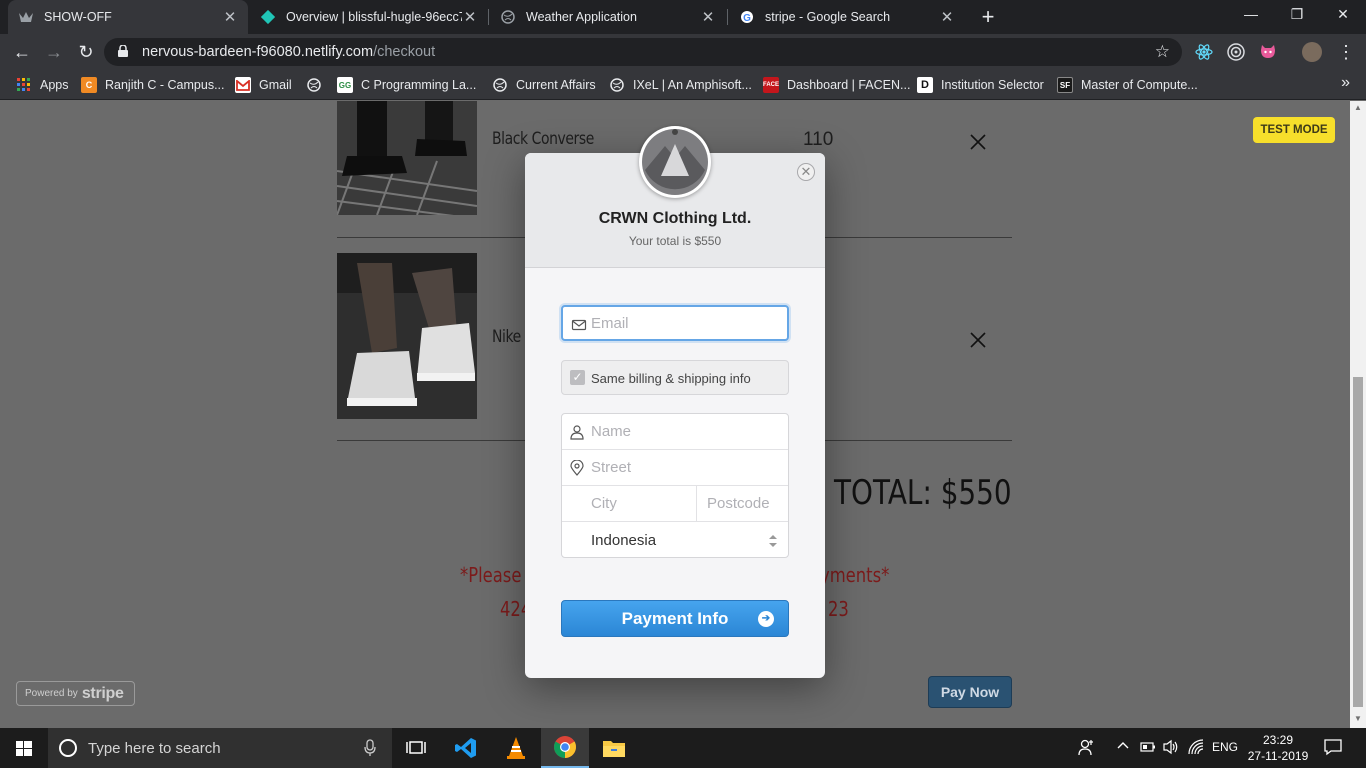  Describe the element at coordinates (86, 52) in the screenshot. I see `reload-button: ↻` at that location.